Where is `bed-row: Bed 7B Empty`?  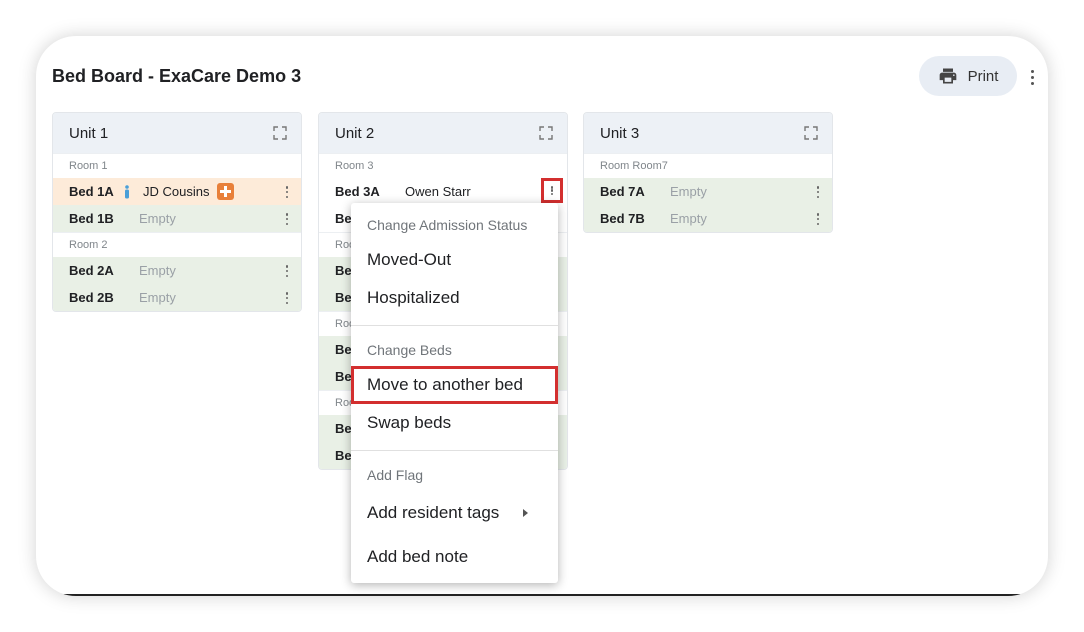 bed-row: Bed 7B Empty is located at coordinates (708, 218).